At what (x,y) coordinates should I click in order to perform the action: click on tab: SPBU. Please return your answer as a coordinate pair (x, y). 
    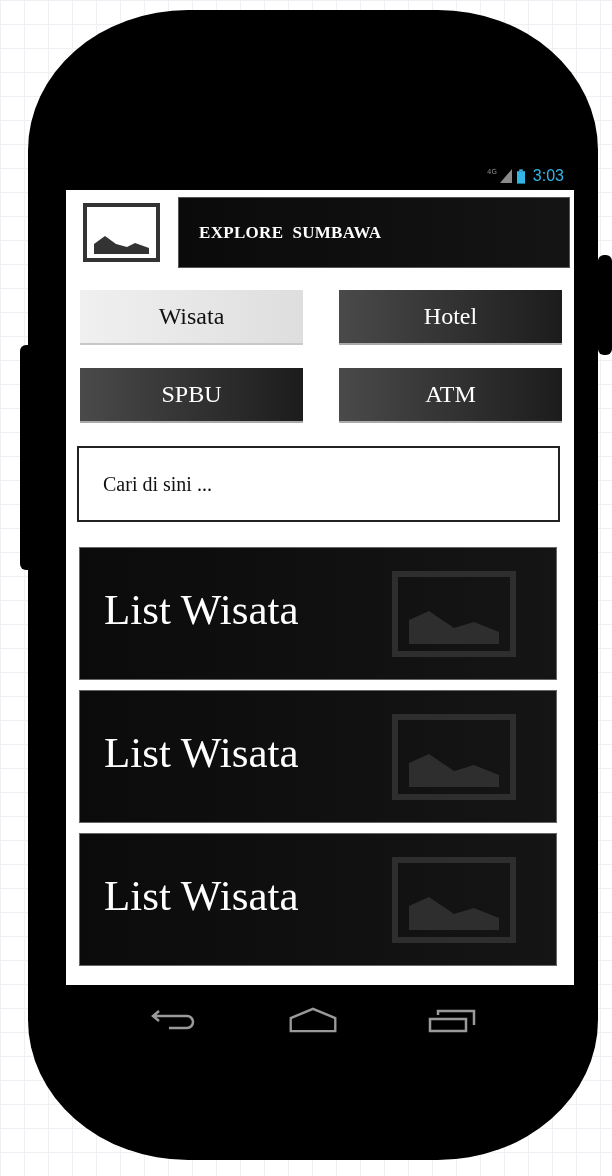
    Looking at the image, I should click on (191, 395).